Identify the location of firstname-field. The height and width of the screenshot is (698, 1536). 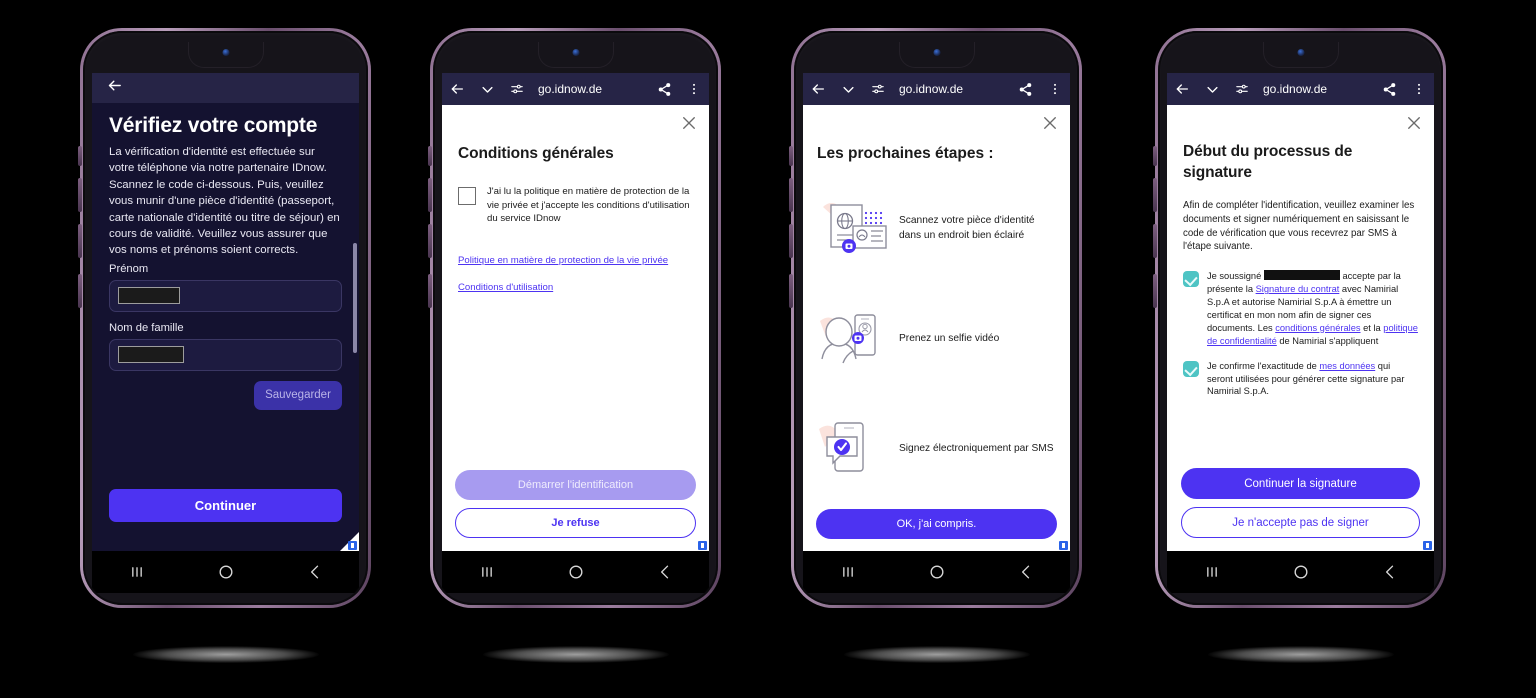
(225, 295).